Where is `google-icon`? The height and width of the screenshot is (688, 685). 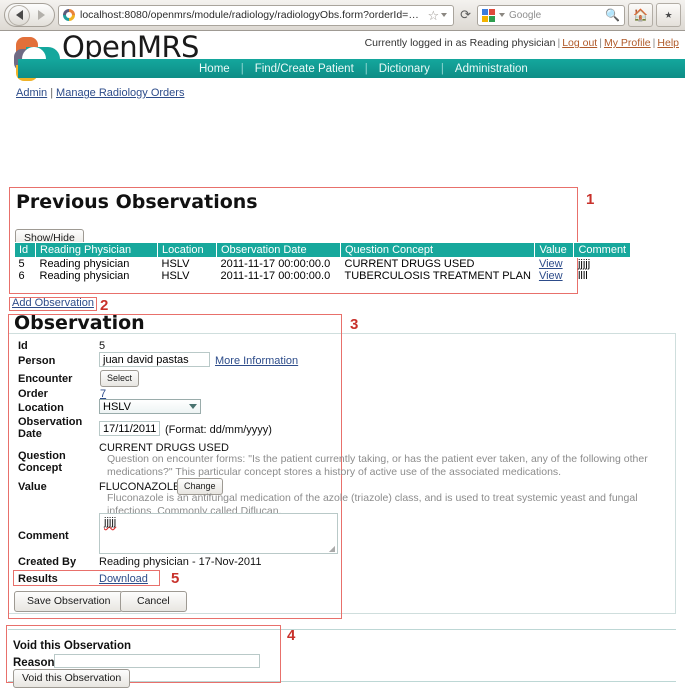
google-icon is located at coordinates (488, 15).